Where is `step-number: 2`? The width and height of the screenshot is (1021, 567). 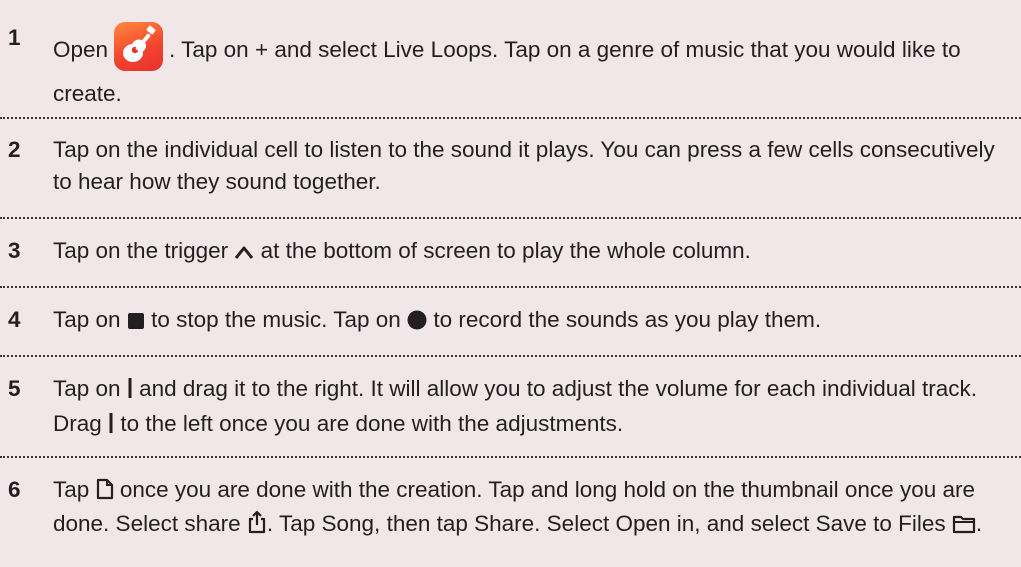 step-number: 2 is located at coordinates (14, 149).